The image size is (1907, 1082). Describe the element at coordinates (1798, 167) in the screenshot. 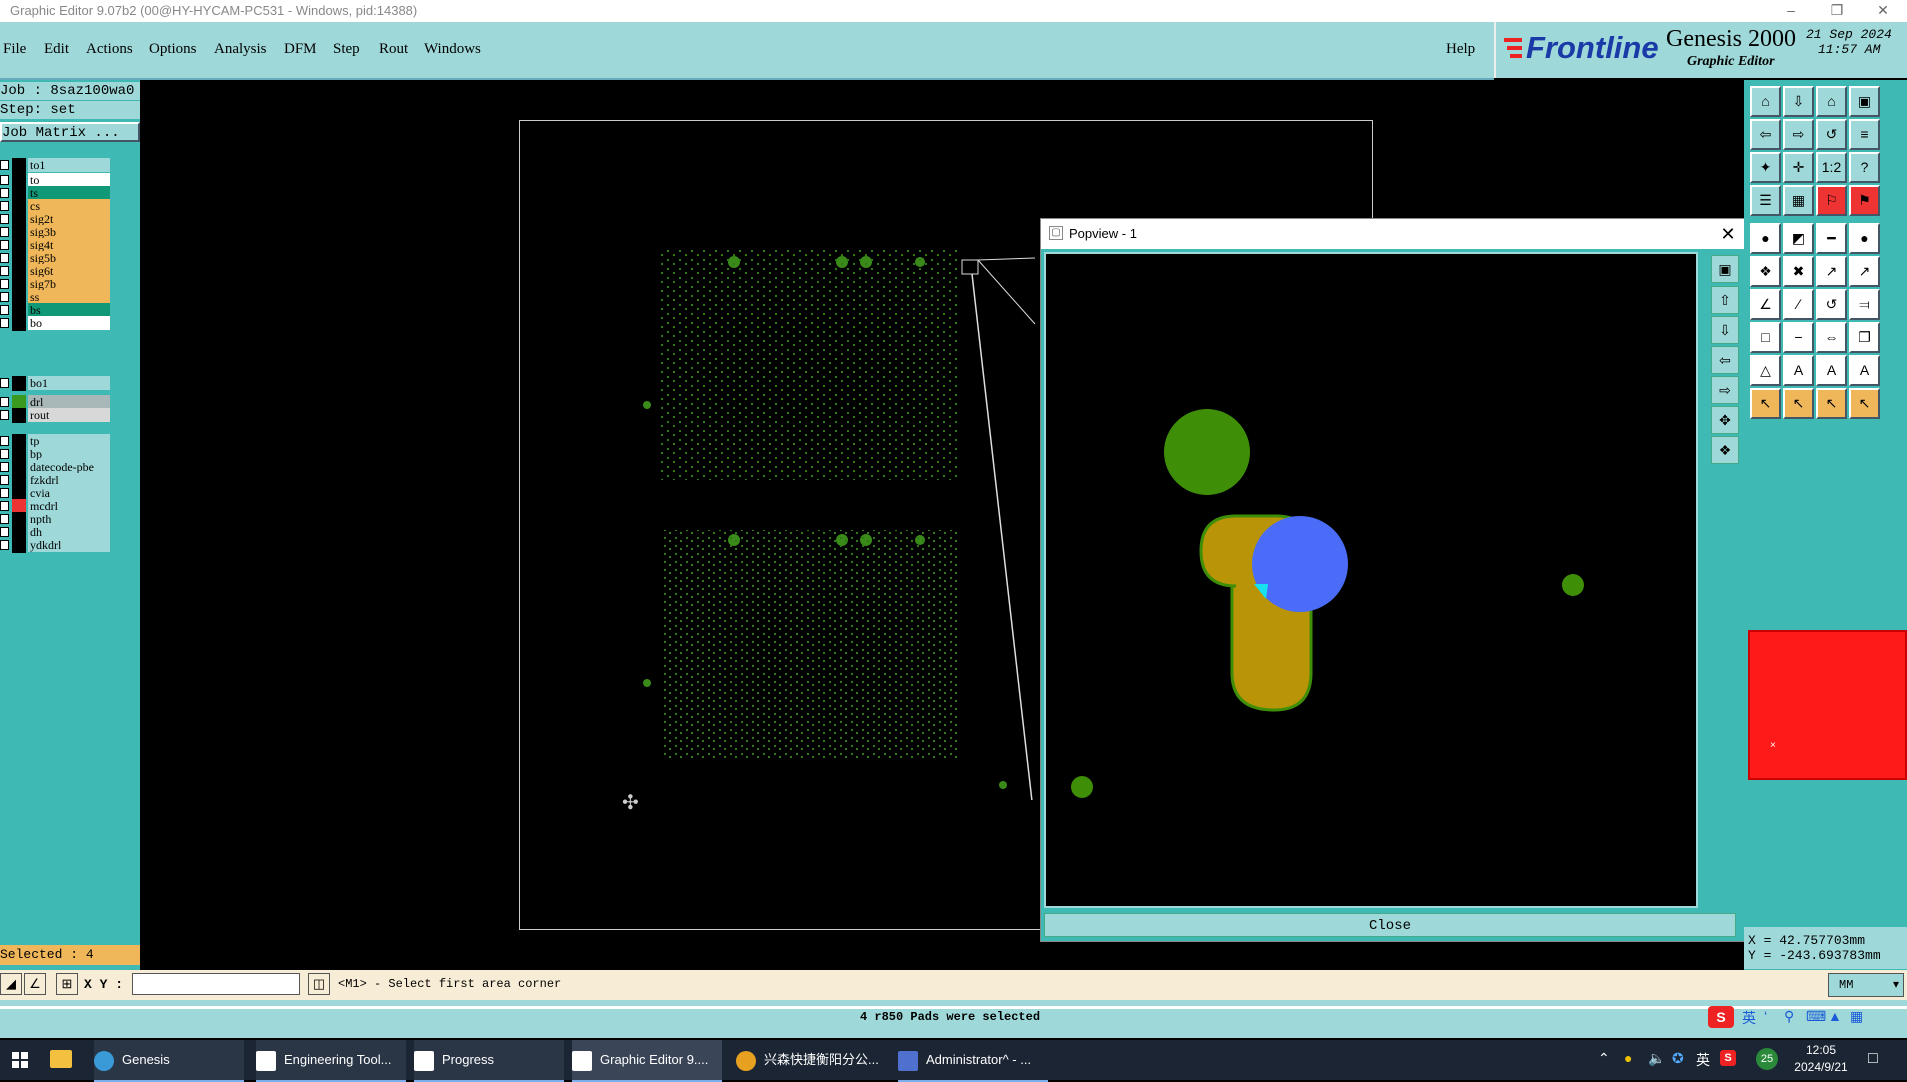

I see `center-icon: ✛` at that location.